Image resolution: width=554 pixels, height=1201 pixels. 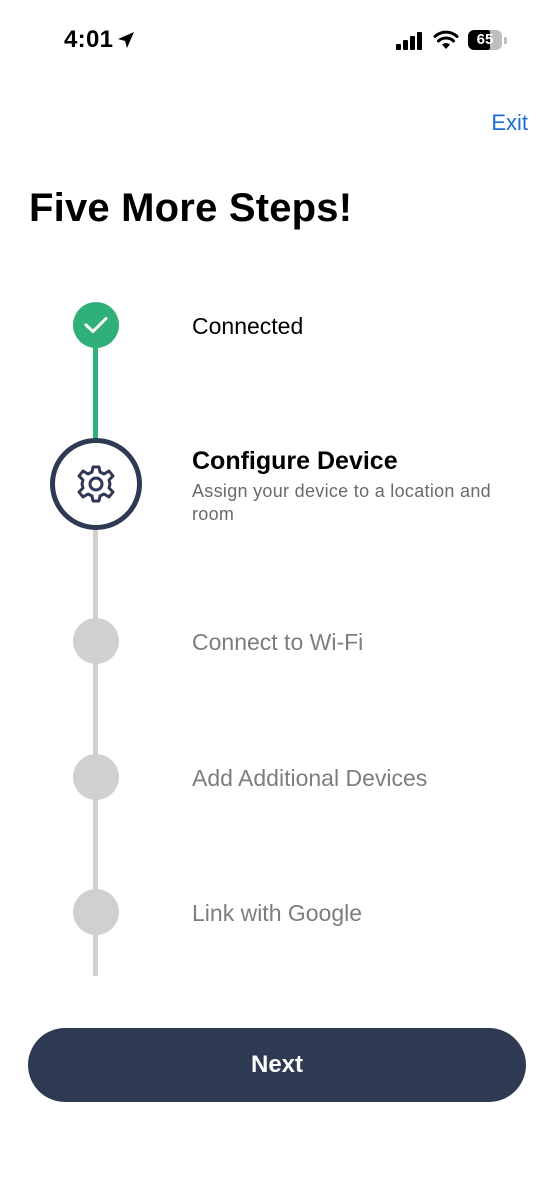 What do you see at coordinates (96, 777) in the screenshot?
I see `step-node-add-devices` at bounding box center [96, 777].